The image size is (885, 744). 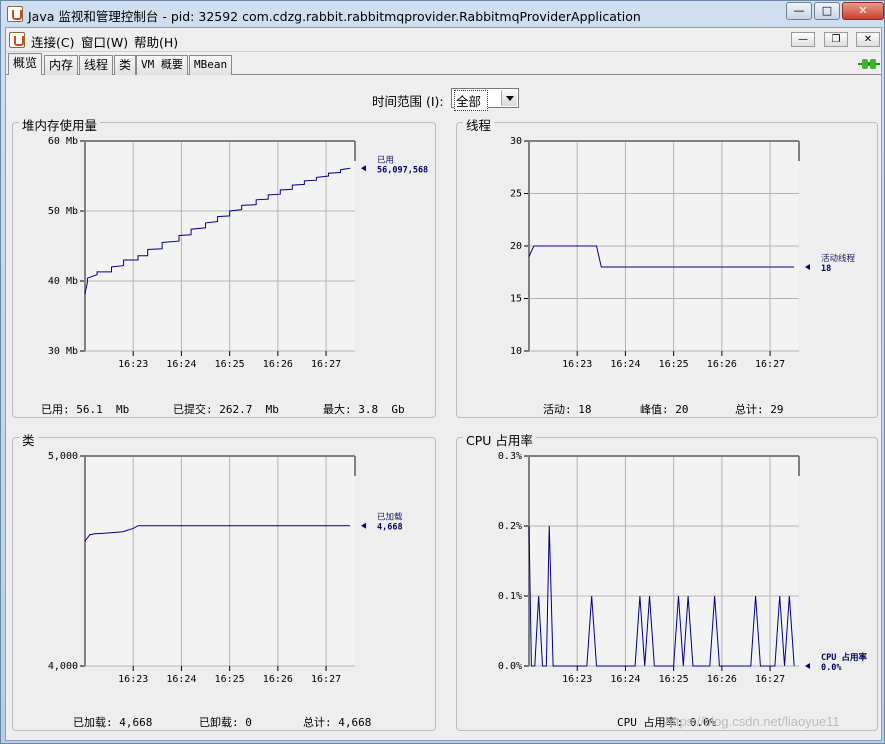 I want to click on threads-total: 总计: 29, so click(x=759, y=409).